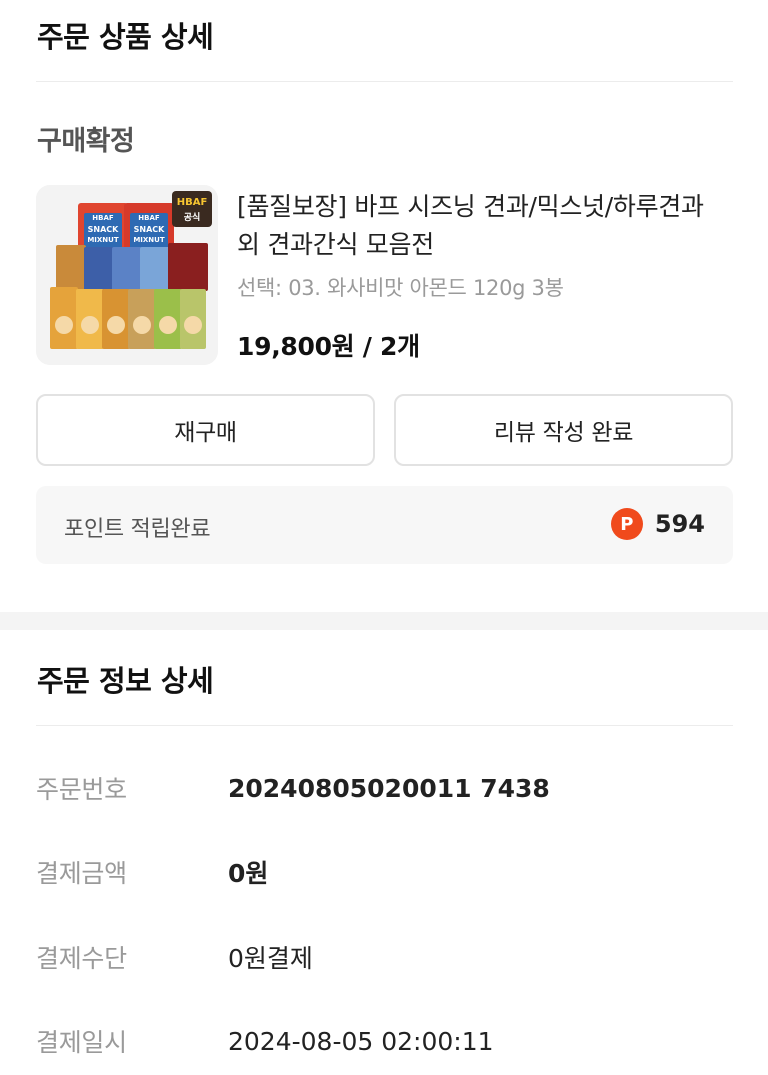 This screenshot has width=768, height=1075. I want to click on product-price: 19,800원 / 2개, so click(328, 346).